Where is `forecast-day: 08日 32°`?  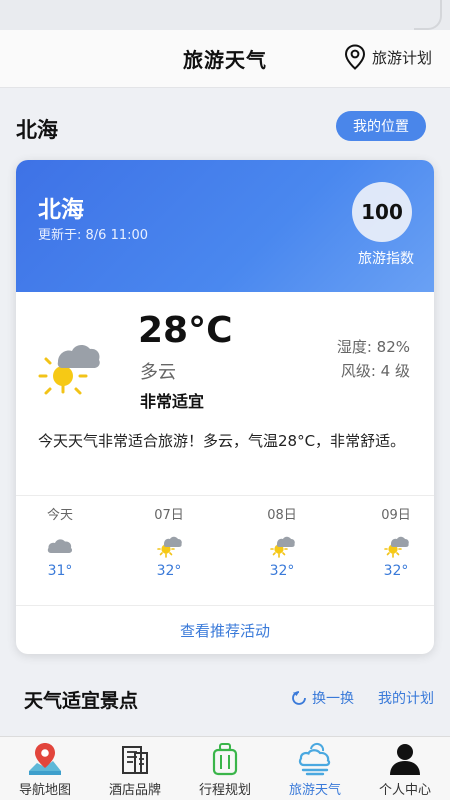
forecast-day: 08日 32° is located at coordinates (282, 541).